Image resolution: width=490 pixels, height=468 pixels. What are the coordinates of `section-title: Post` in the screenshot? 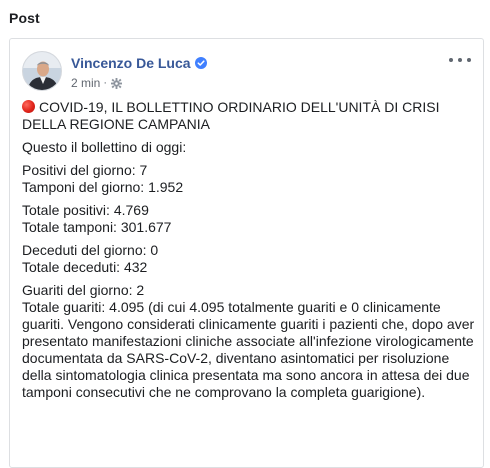 It's located at (24, 18).